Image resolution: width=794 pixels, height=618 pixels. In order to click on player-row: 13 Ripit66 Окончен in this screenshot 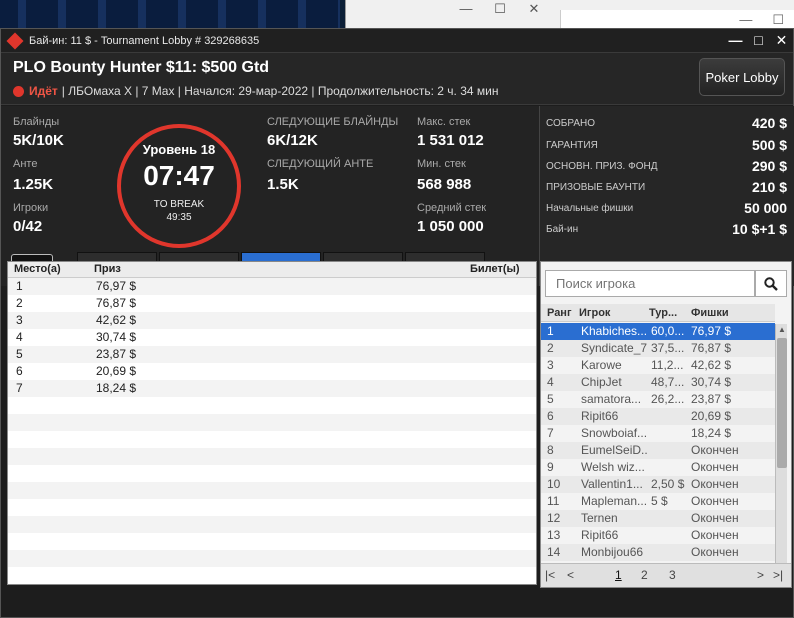, I will do `click(658, 535)`.